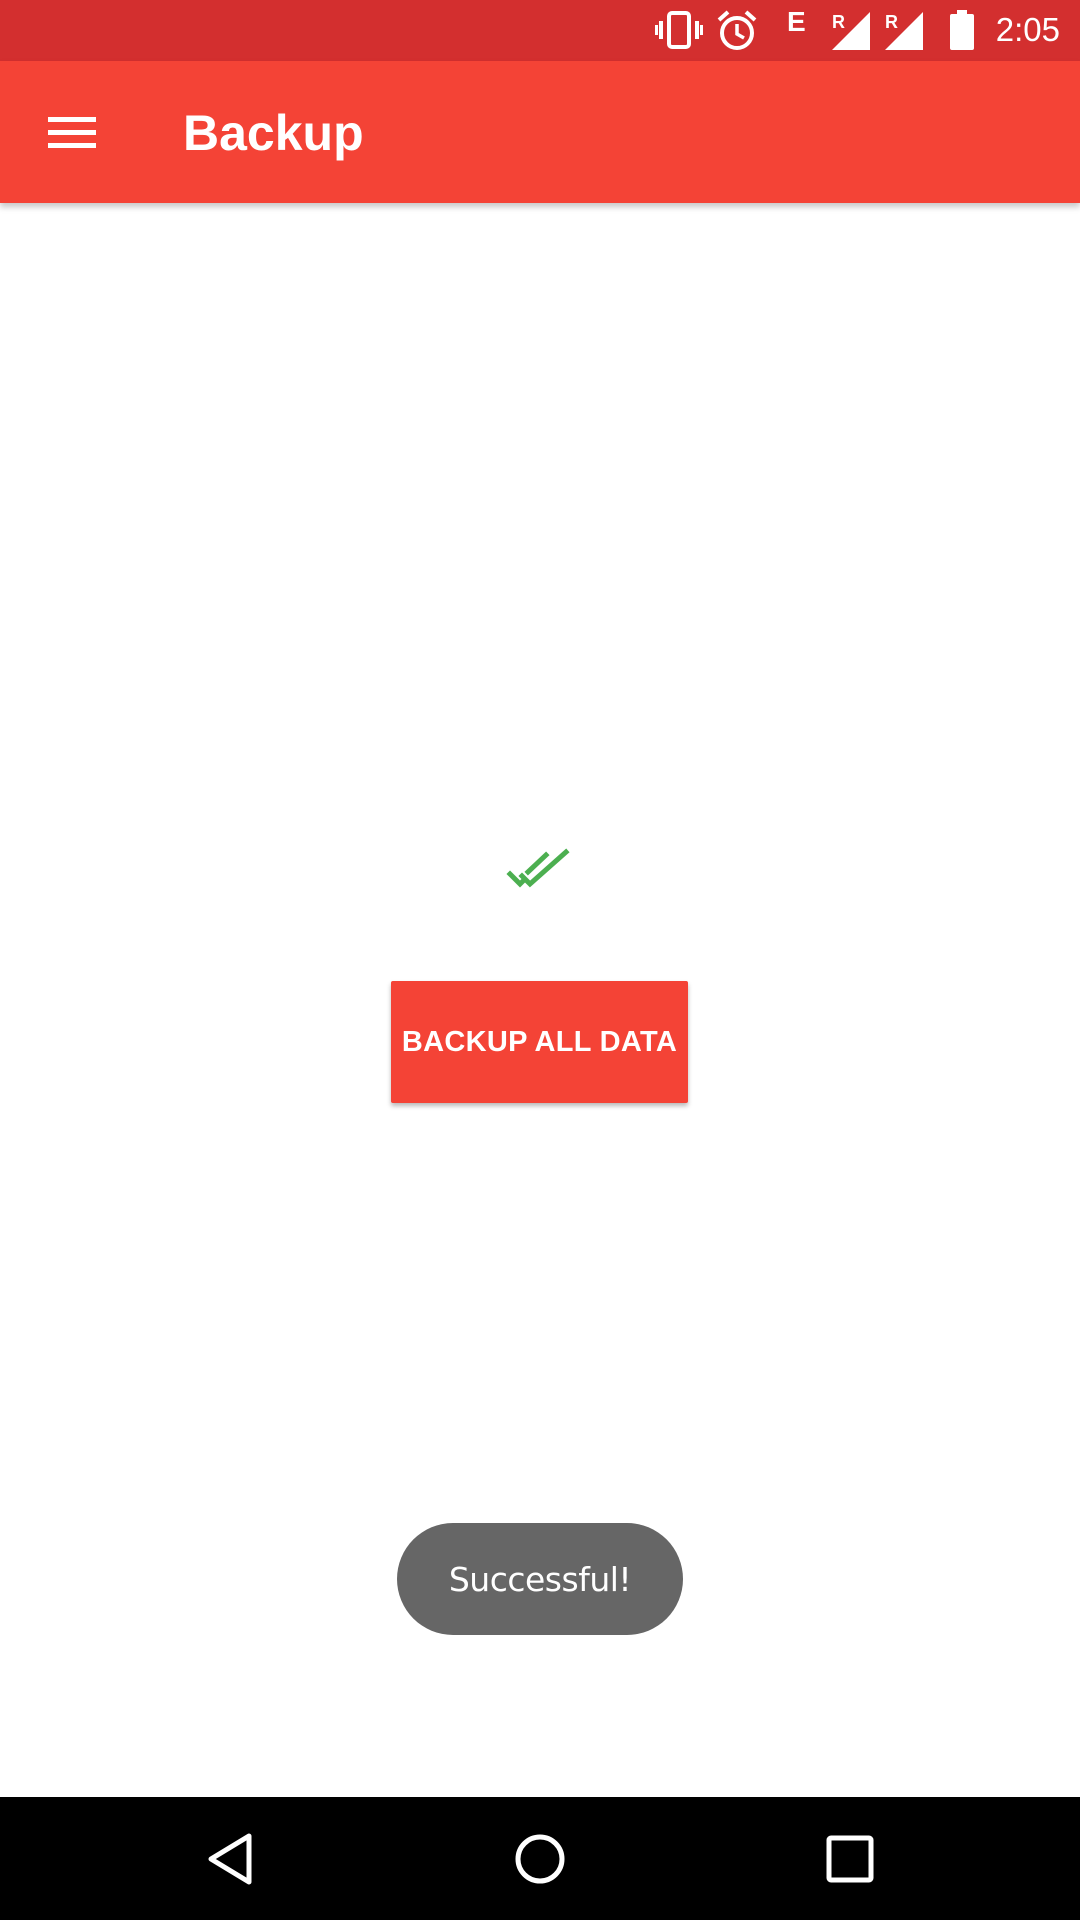 This screenshot has height=1920, width=1080. I want to click on recents-button, so click(850, 1859).